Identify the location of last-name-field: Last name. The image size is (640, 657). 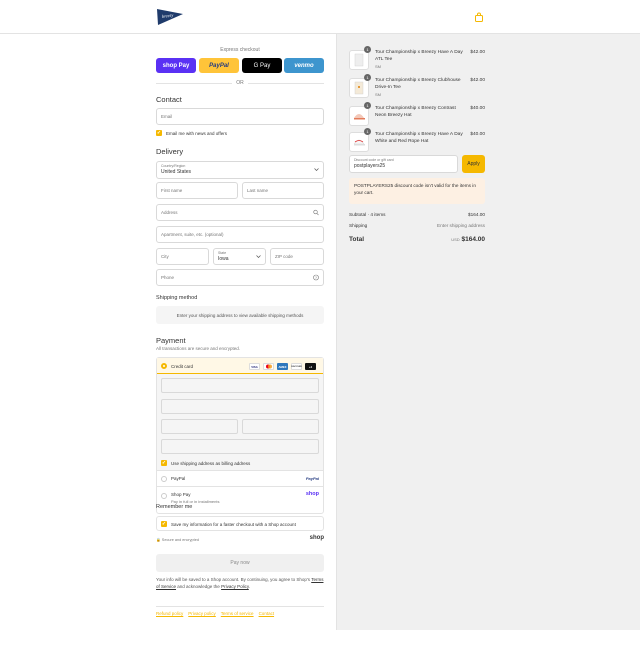
(283, 190).